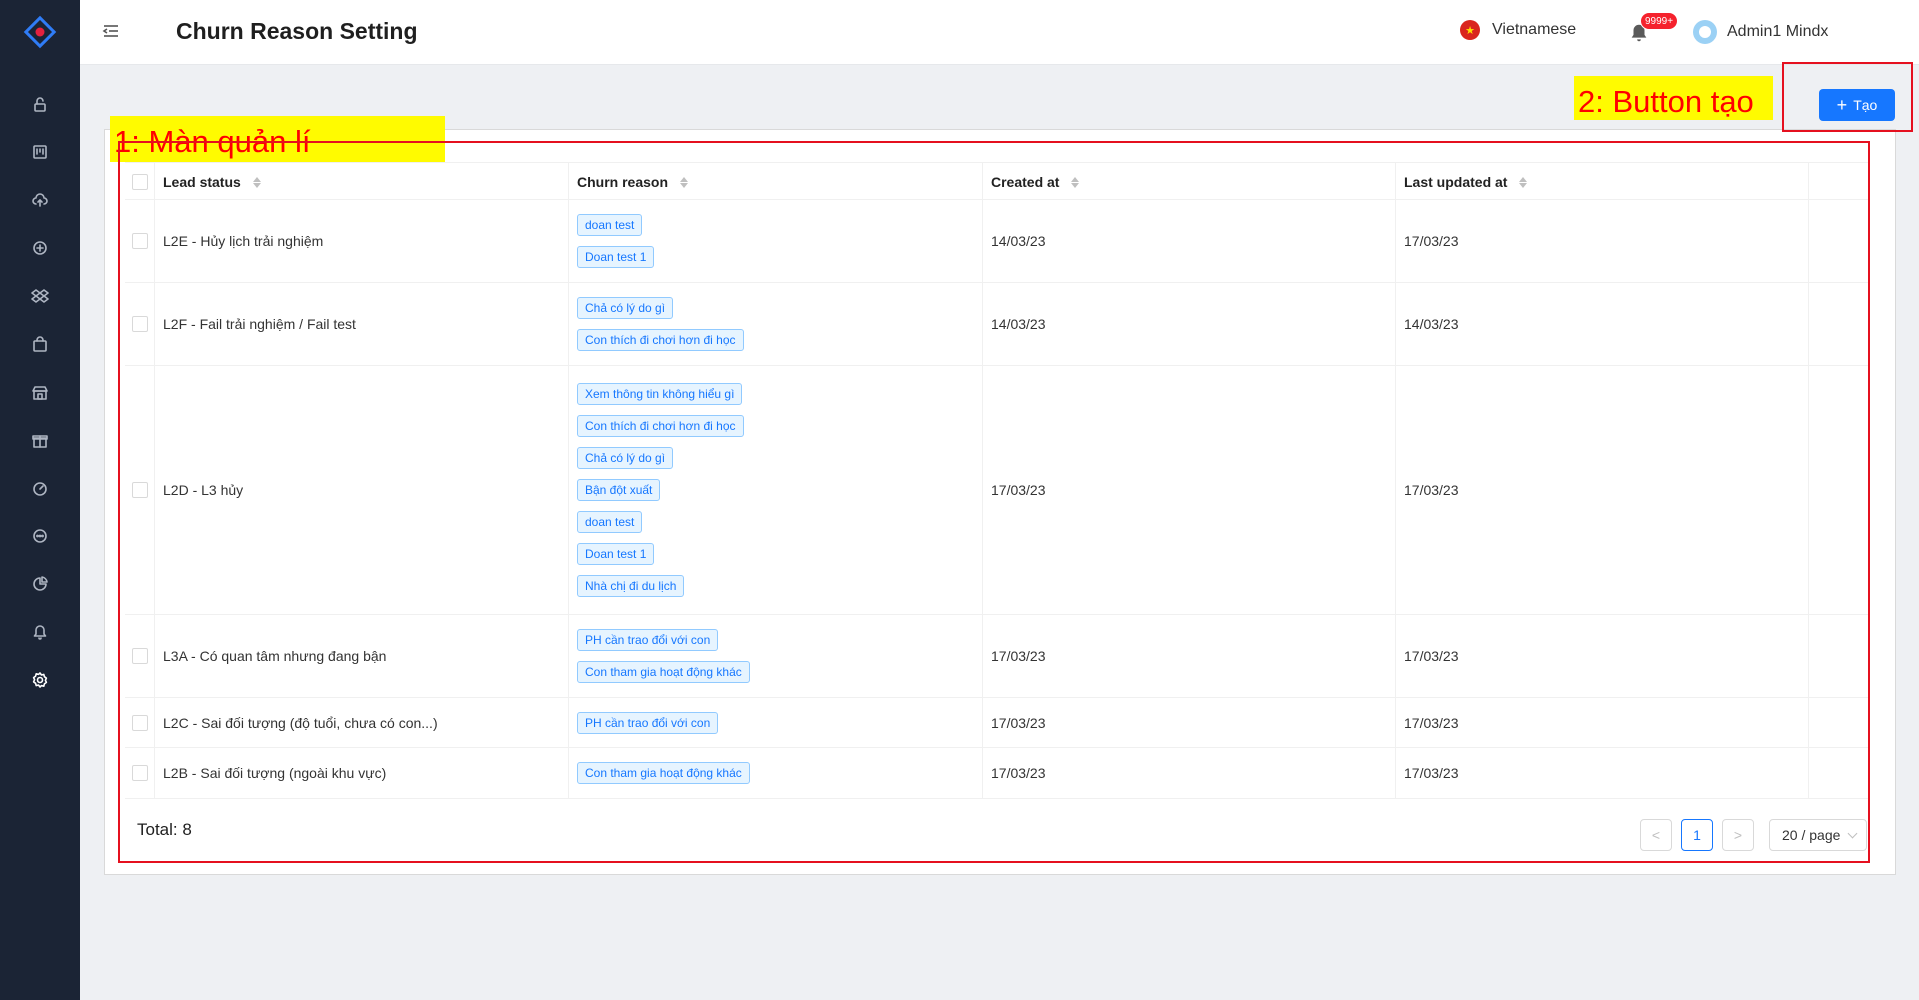 The height and width of the screenshot is (1000, 1919). I want to click on annotation-box-create, so click(1847, 97).